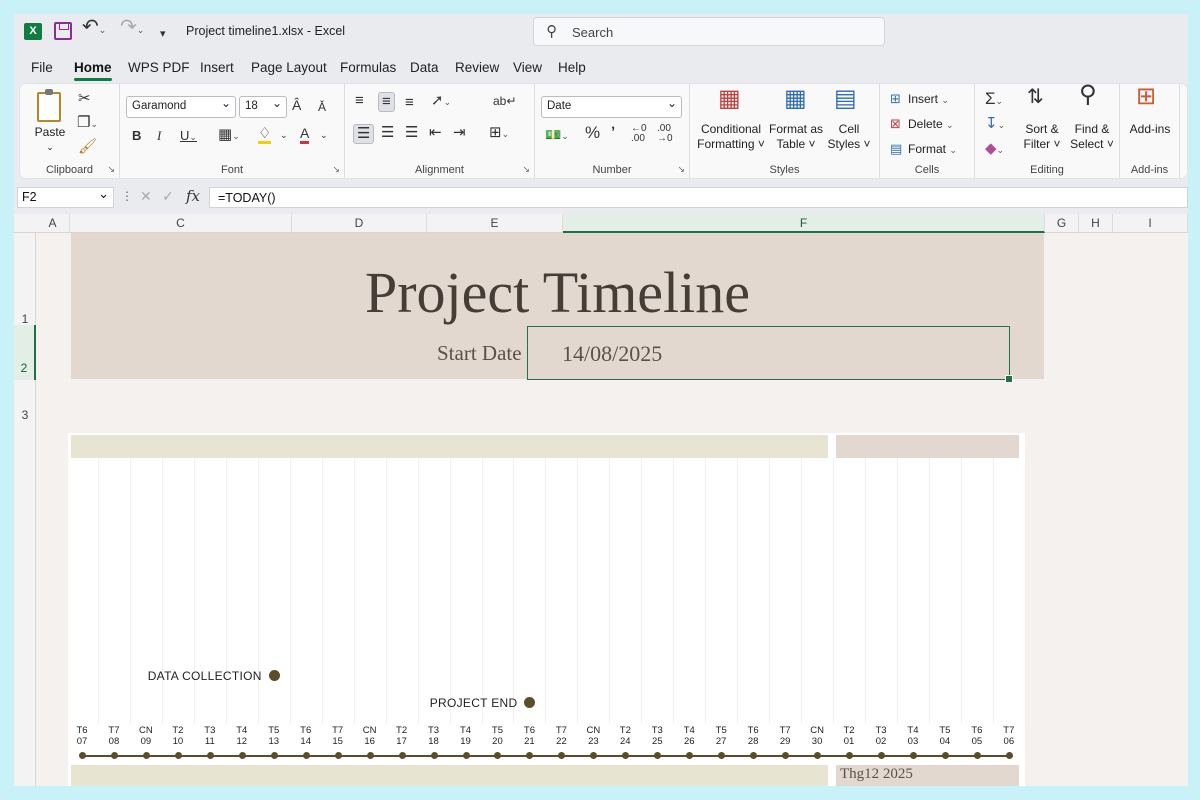 Image resolution: width=1200 pixels, height=800 pixels. I want to click on tab-help: Help, so click(572, 67).